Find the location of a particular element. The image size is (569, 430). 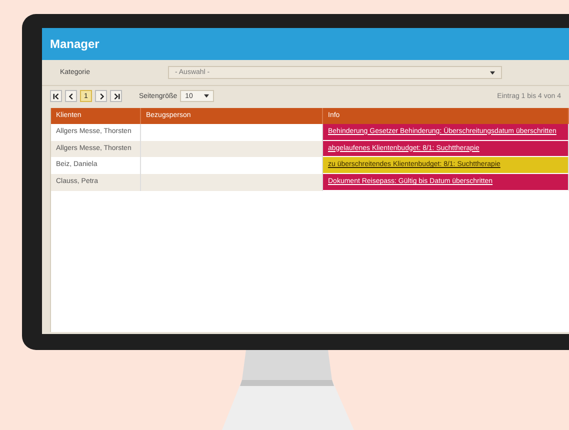

window-title: Manager is located at coordinates (75, 44).